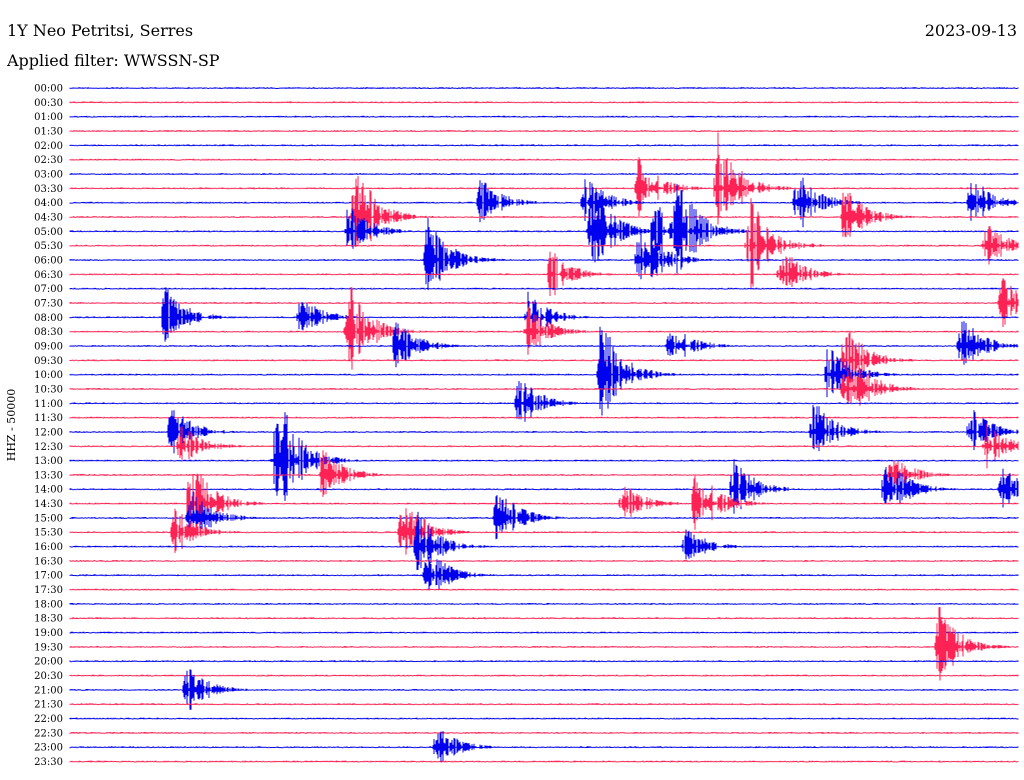 Image resolution: width=1024 pixels, height=780 pixels. Describe the element at coordinates (48, 576) in the screenshot. I see `row-time-label: 17:00` at that location.